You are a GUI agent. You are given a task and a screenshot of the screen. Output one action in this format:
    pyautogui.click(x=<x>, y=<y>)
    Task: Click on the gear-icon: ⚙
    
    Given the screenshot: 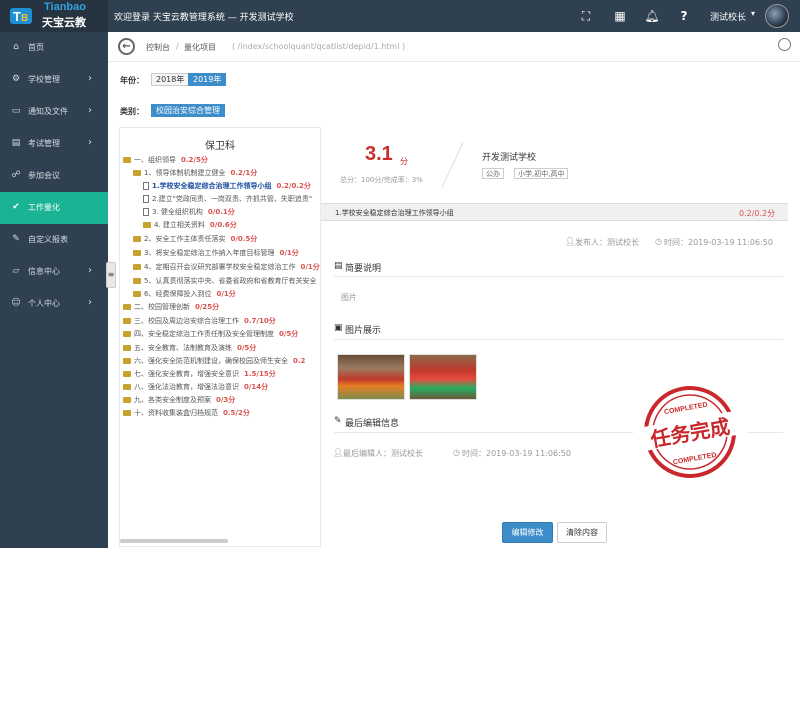 What is the action you would take?
    pyautogui.click(x=16, y=79)
    